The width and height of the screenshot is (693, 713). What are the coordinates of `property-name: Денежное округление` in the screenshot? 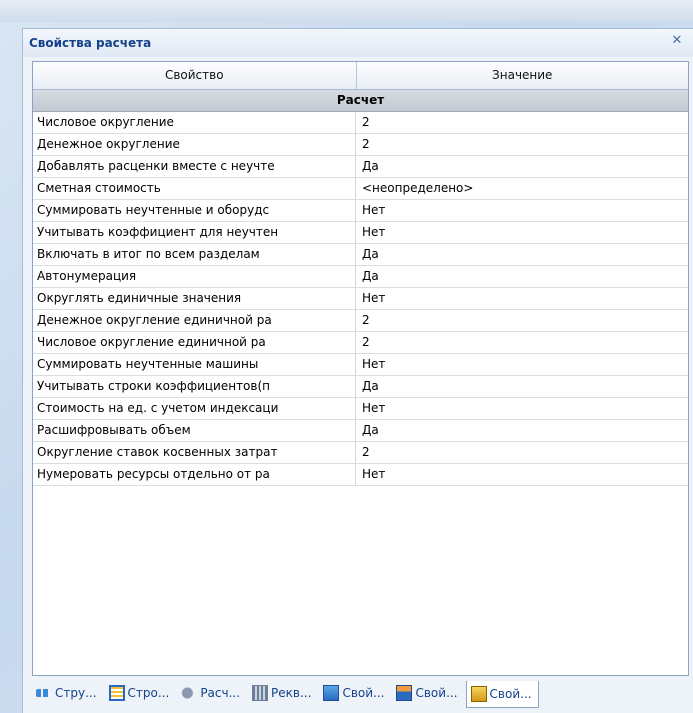 It's located at (194, 144).